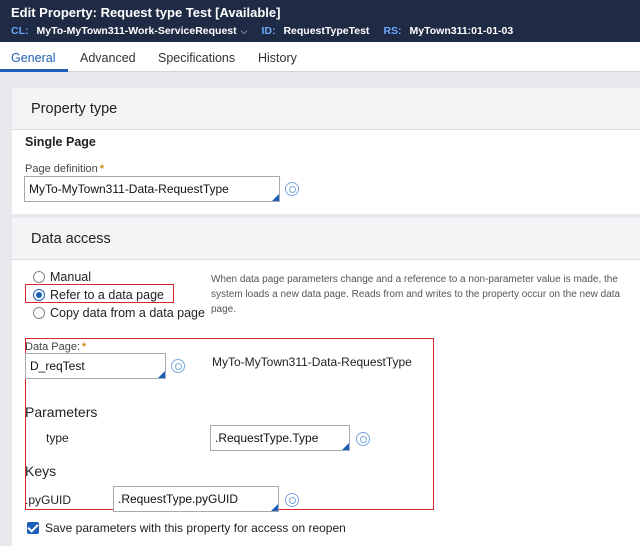 The height and width of the screenshot is (546, 640). What do you see at coordinates (392, 31) in the screenshot?
I see `rs-key: RS:` at bounding box center [392, 31].